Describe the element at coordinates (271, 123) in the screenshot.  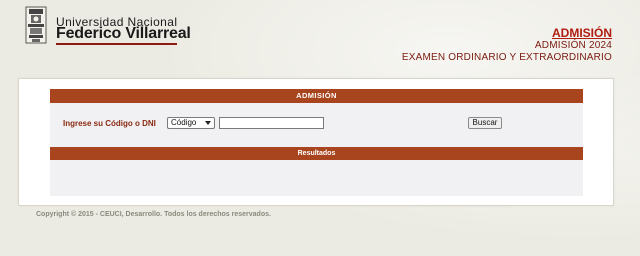
I see `search-input` at that location.